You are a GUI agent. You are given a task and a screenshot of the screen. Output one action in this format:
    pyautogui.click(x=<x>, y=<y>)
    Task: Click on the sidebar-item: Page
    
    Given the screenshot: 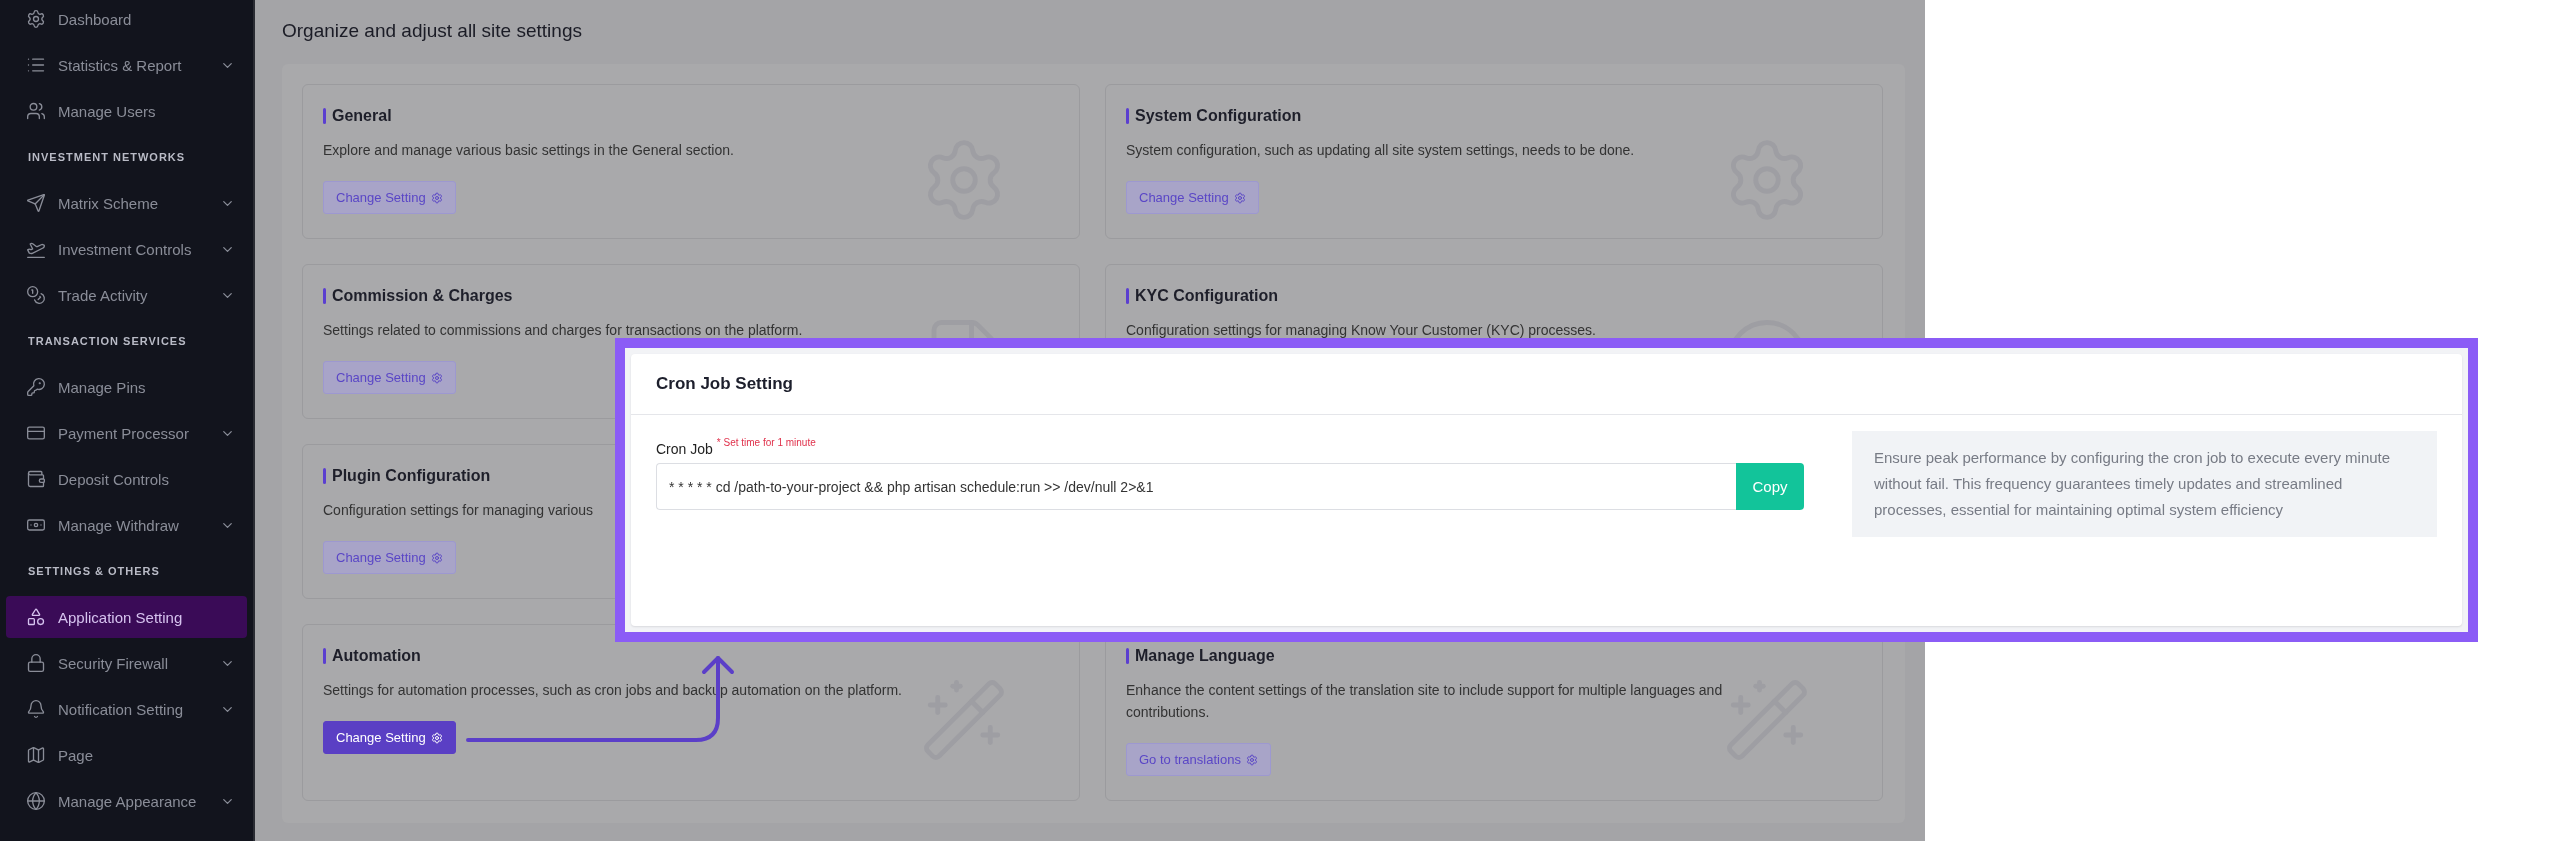 What is the action you would take?
    pyautogui.click(x=126, y=755)
    